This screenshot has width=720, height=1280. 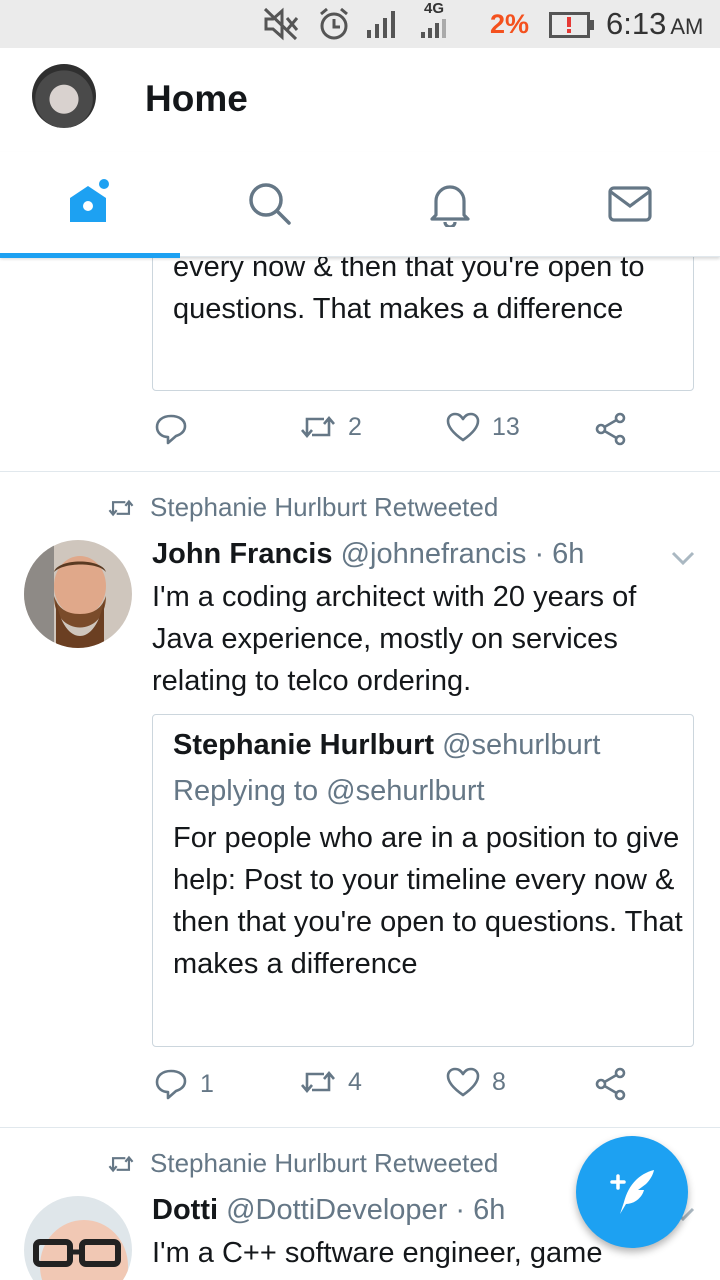 What do you see at coordinates (329, 791) in the screenshot?
I see `replying-to-label: Replying to @sehurlburt` at bounding box center [329, 791].